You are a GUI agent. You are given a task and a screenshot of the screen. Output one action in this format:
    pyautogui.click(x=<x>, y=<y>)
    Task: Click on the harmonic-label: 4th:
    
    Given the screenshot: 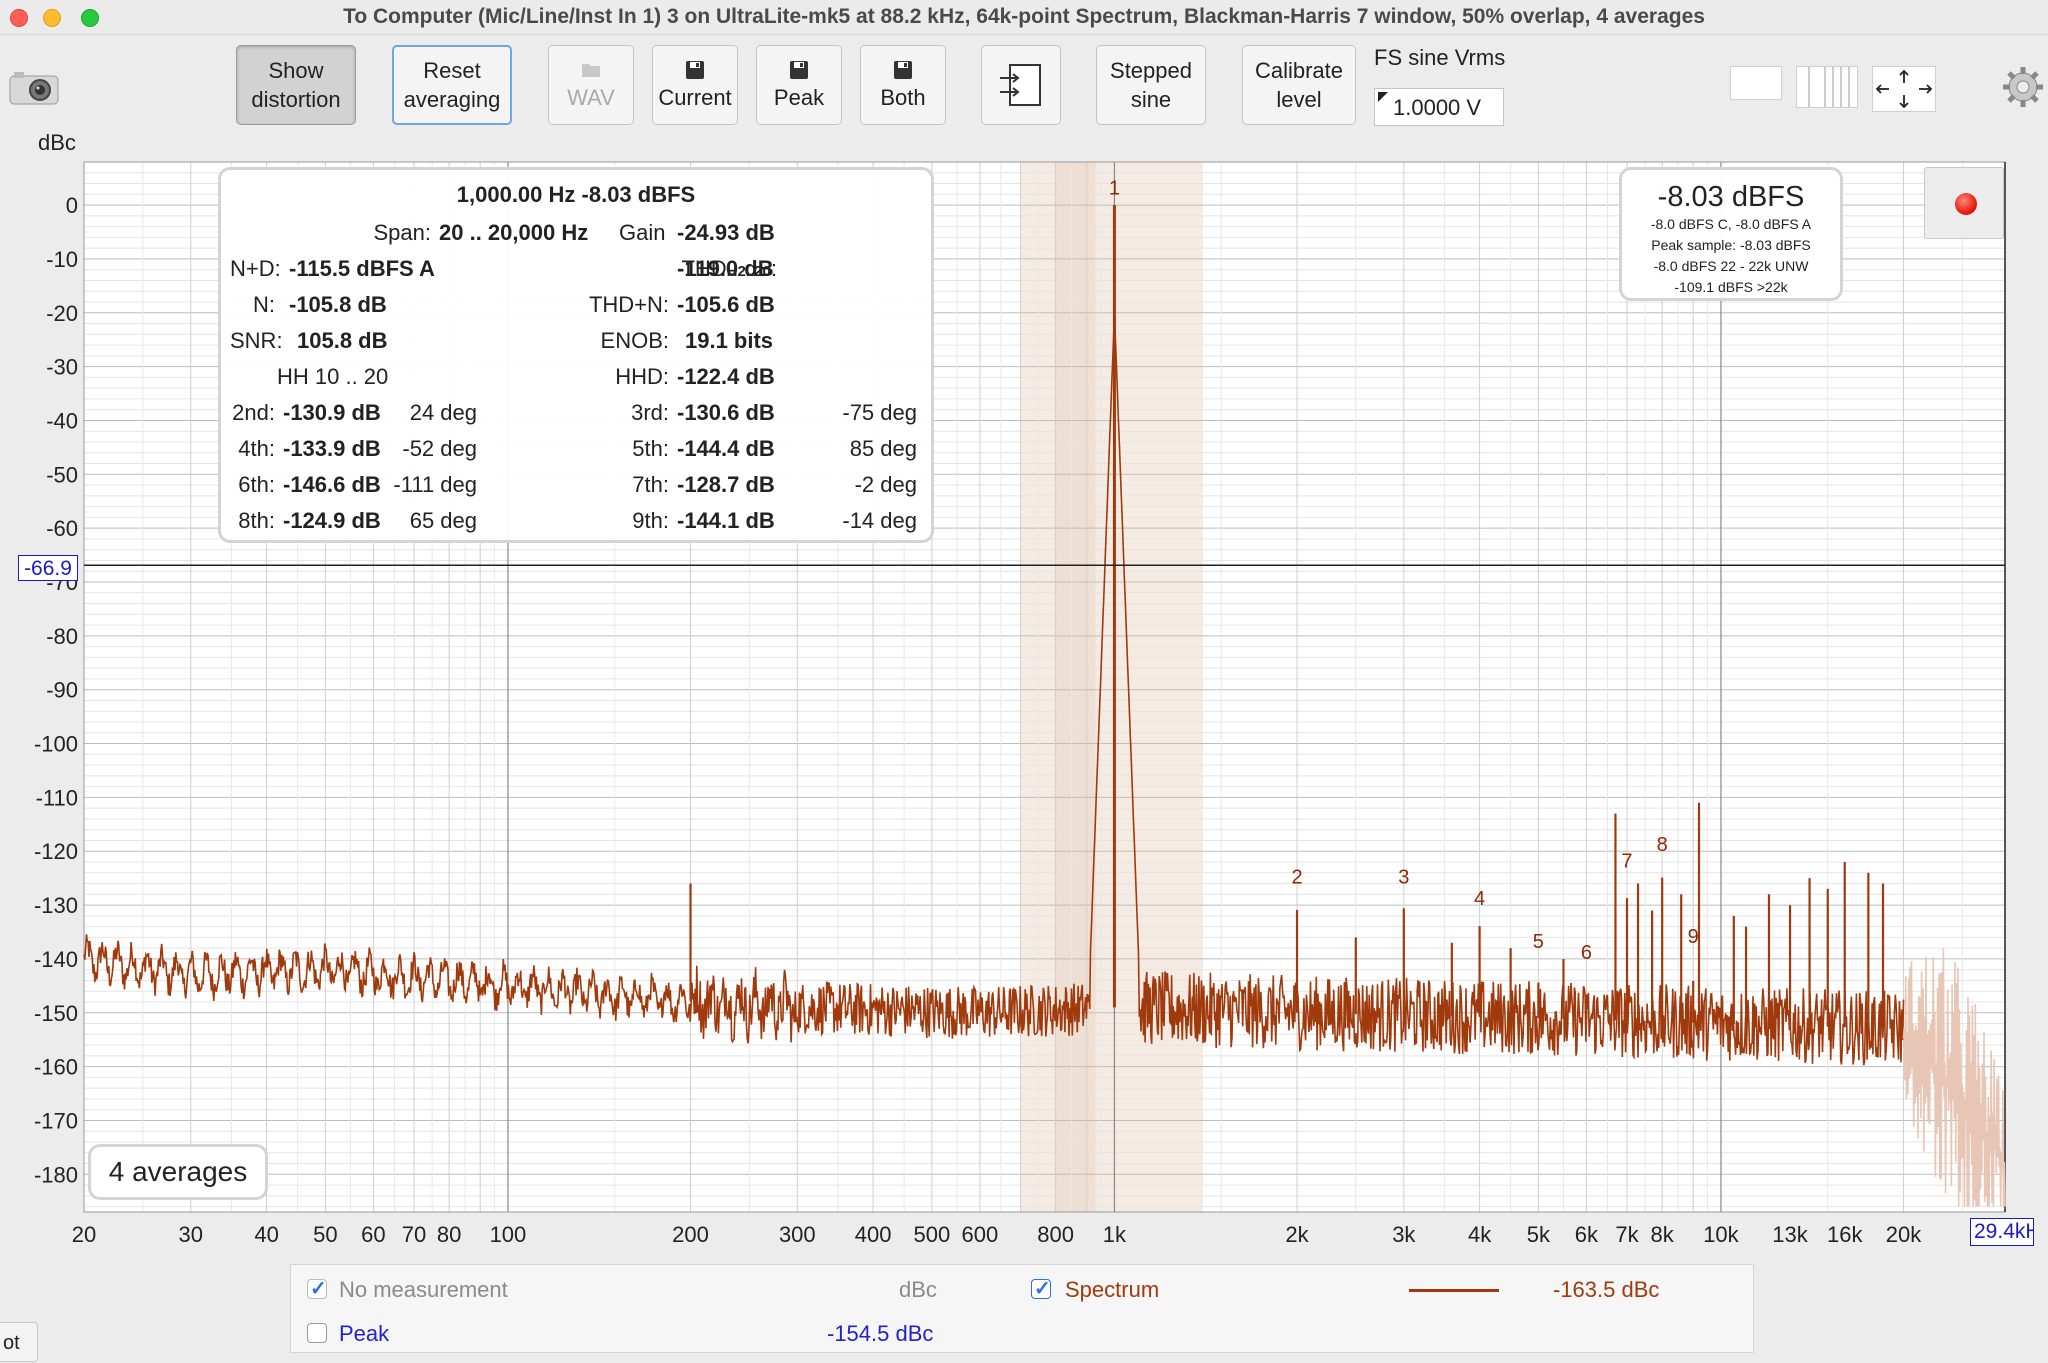 What is the action you would take?
    pyautogui.click(x=256, y=448)
    